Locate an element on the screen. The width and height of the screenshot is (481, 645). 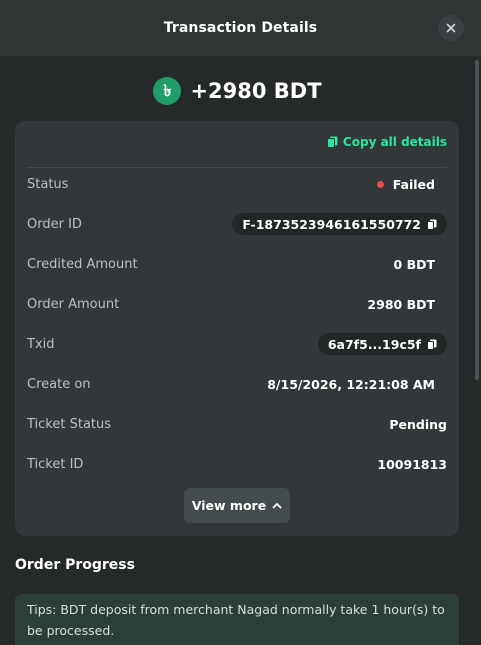
close-button is located at coordinates (451, 28).